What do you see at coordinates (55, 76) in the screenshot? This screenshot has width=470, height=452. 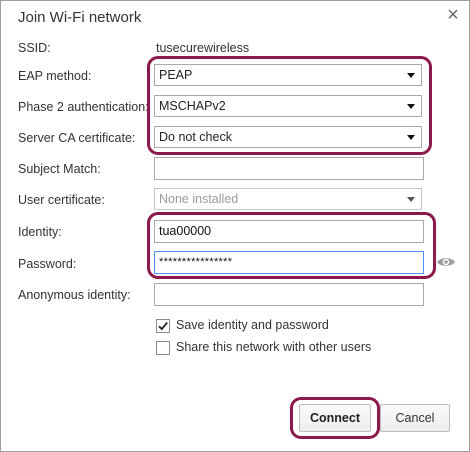 I see `eap-method-label: EAP method:` at bounding box center [55, 76].